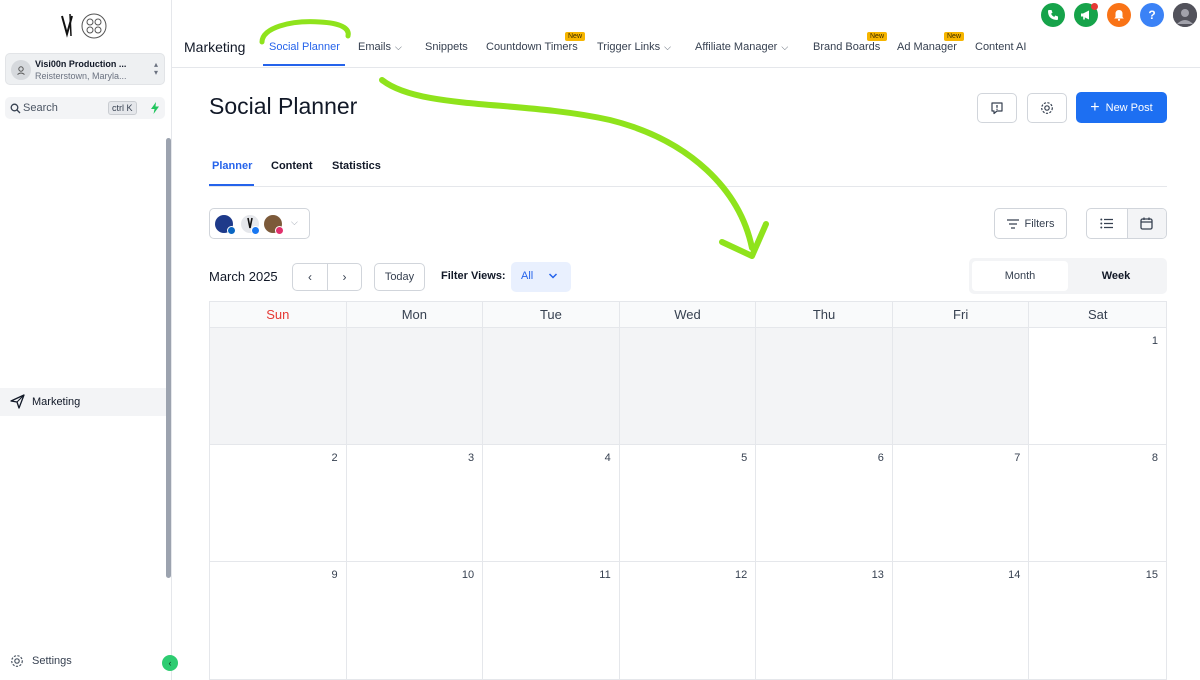 The image size is (1200, 680). I want to click on month-navigation: ‹ ›, so click(327, 277).